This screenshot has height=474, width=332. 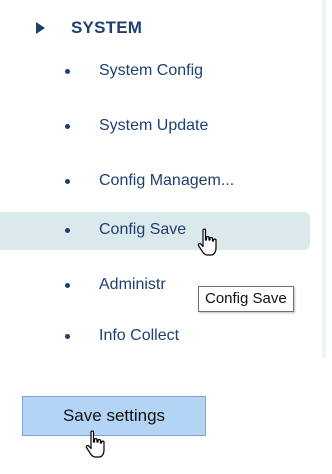 I want to click on expand-arrow-icon, so click(x=40, y=28).